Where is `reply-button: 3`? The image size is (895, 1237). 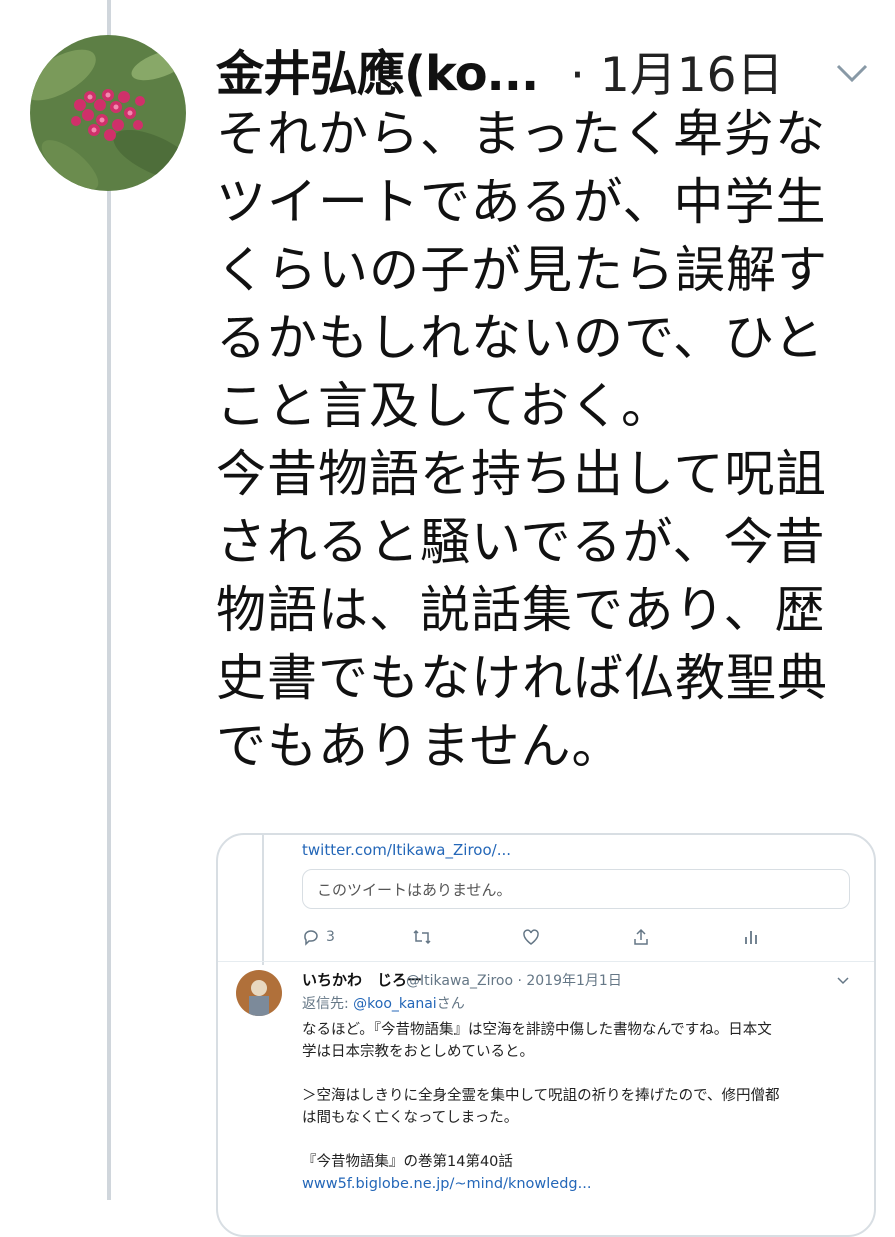 reply-button: 3 is located at coordinates (318, 937).